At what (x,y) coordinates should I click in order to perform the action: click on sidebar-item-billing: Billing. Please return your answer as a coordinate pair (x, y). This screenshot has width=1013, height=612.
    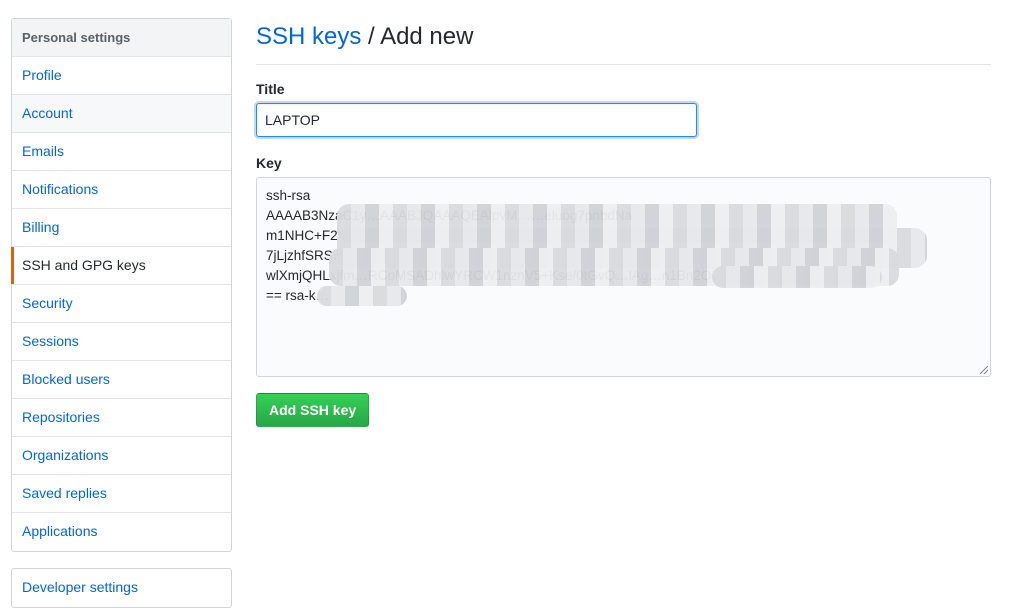
    Looking at the image, I should click on (121, 228).